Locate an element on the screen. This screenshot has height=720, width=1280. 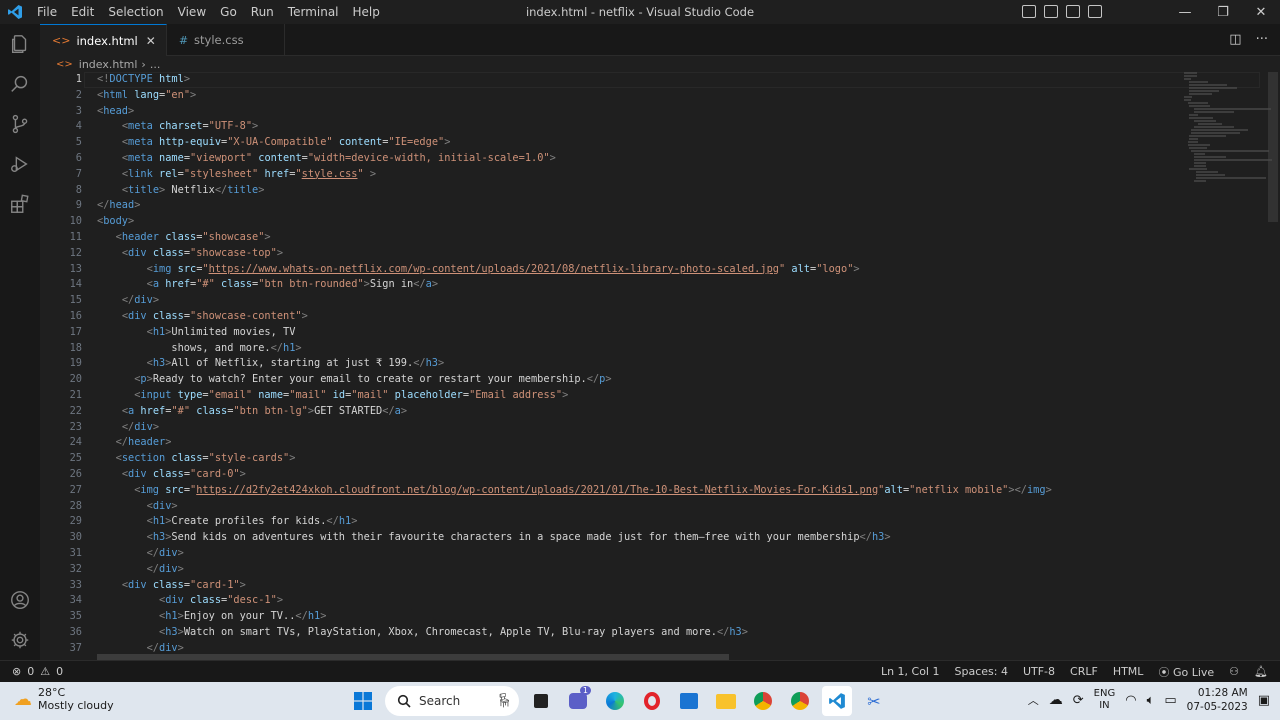
onedrive-cloud-icon: ☁ is located at coordinates (1056, 700).